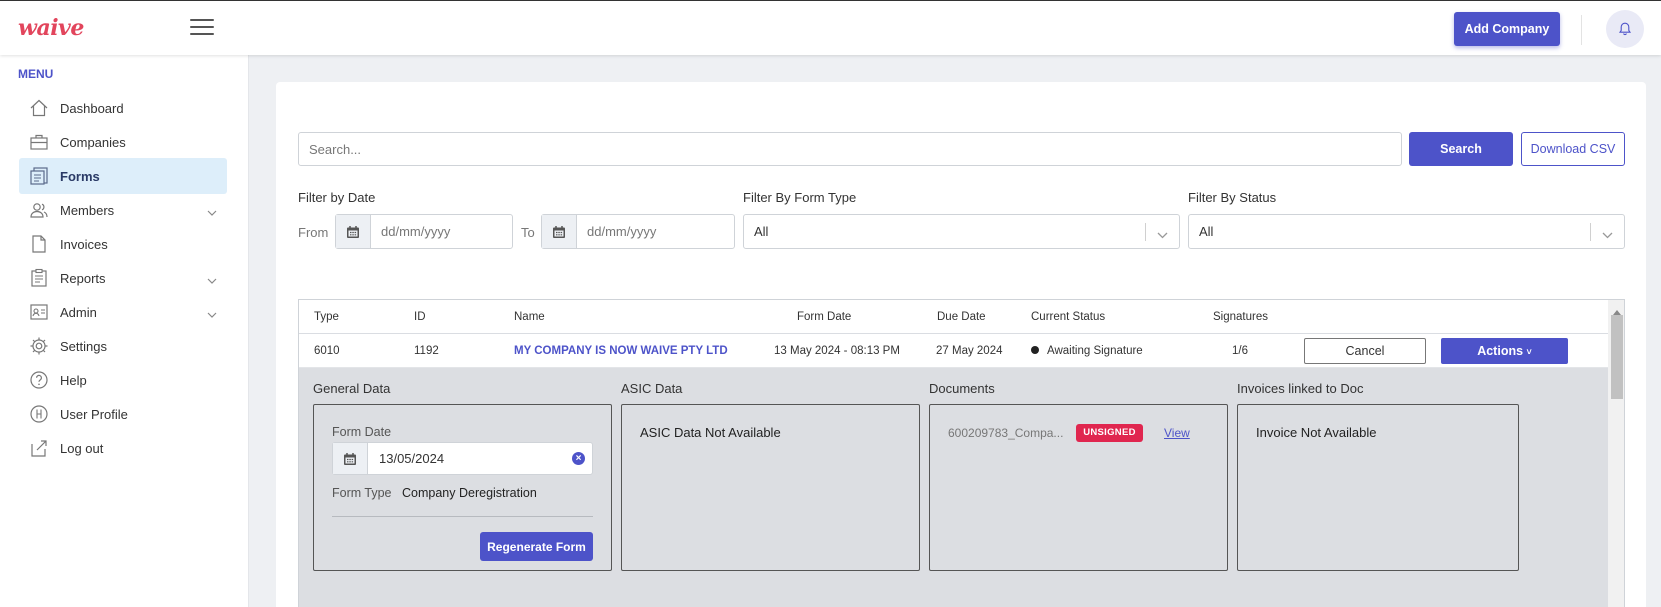  What do you see at coordinates (1529, 352) in the screenshot?
I see `chevron-down-icon: ˅` at bounding box center [1529, 352].